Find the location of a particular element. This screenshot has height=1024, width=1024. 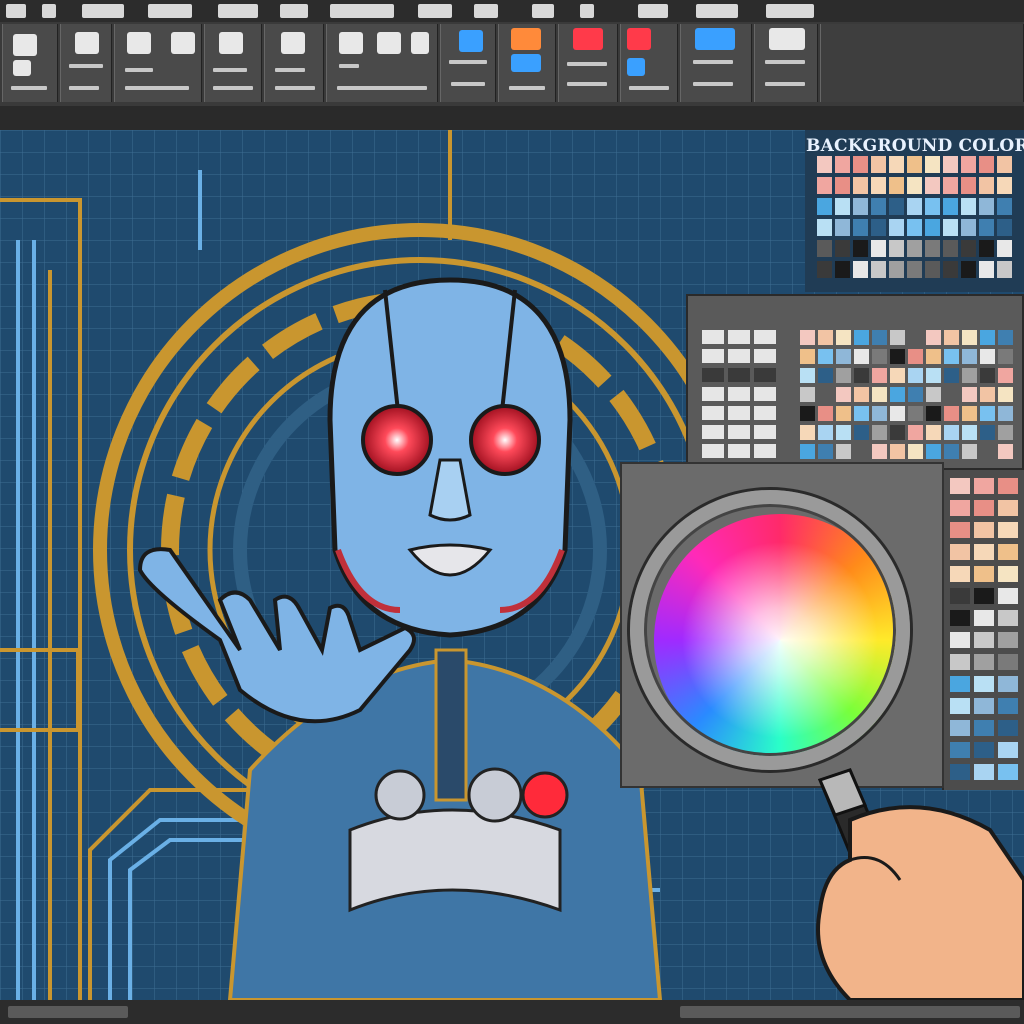

color-swap-icon is located at coordinates (588, 39).